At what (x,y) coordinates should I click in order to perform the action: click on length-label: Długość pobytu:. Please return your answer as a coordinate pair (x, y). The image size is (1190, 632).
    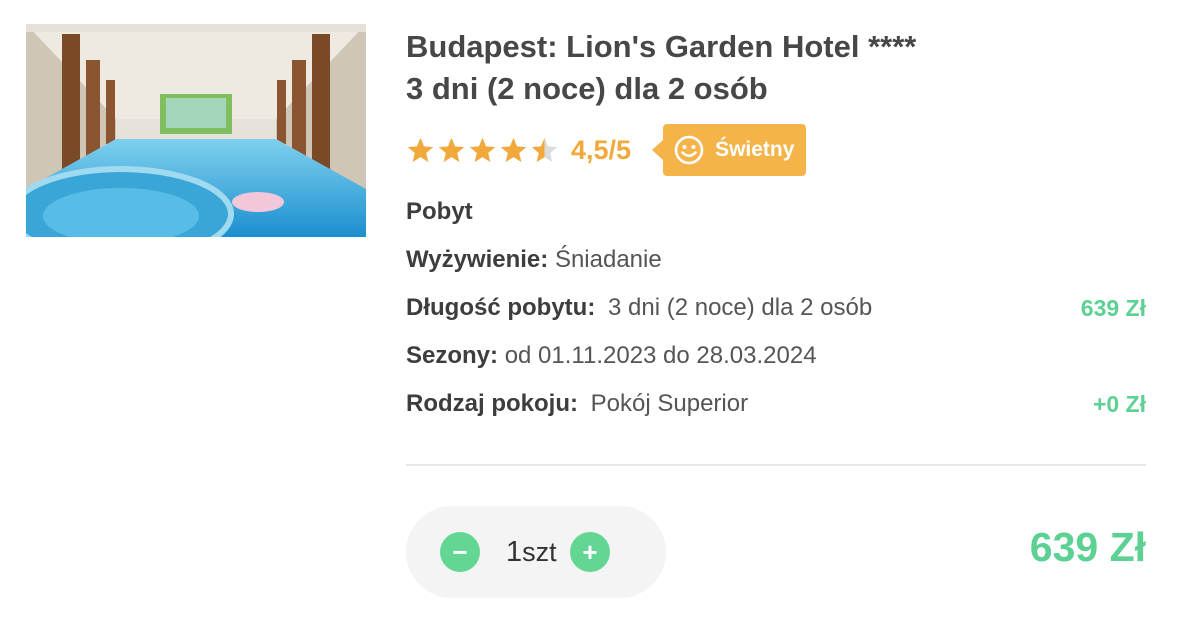
    Looking at the image, I should click on (501, 307).